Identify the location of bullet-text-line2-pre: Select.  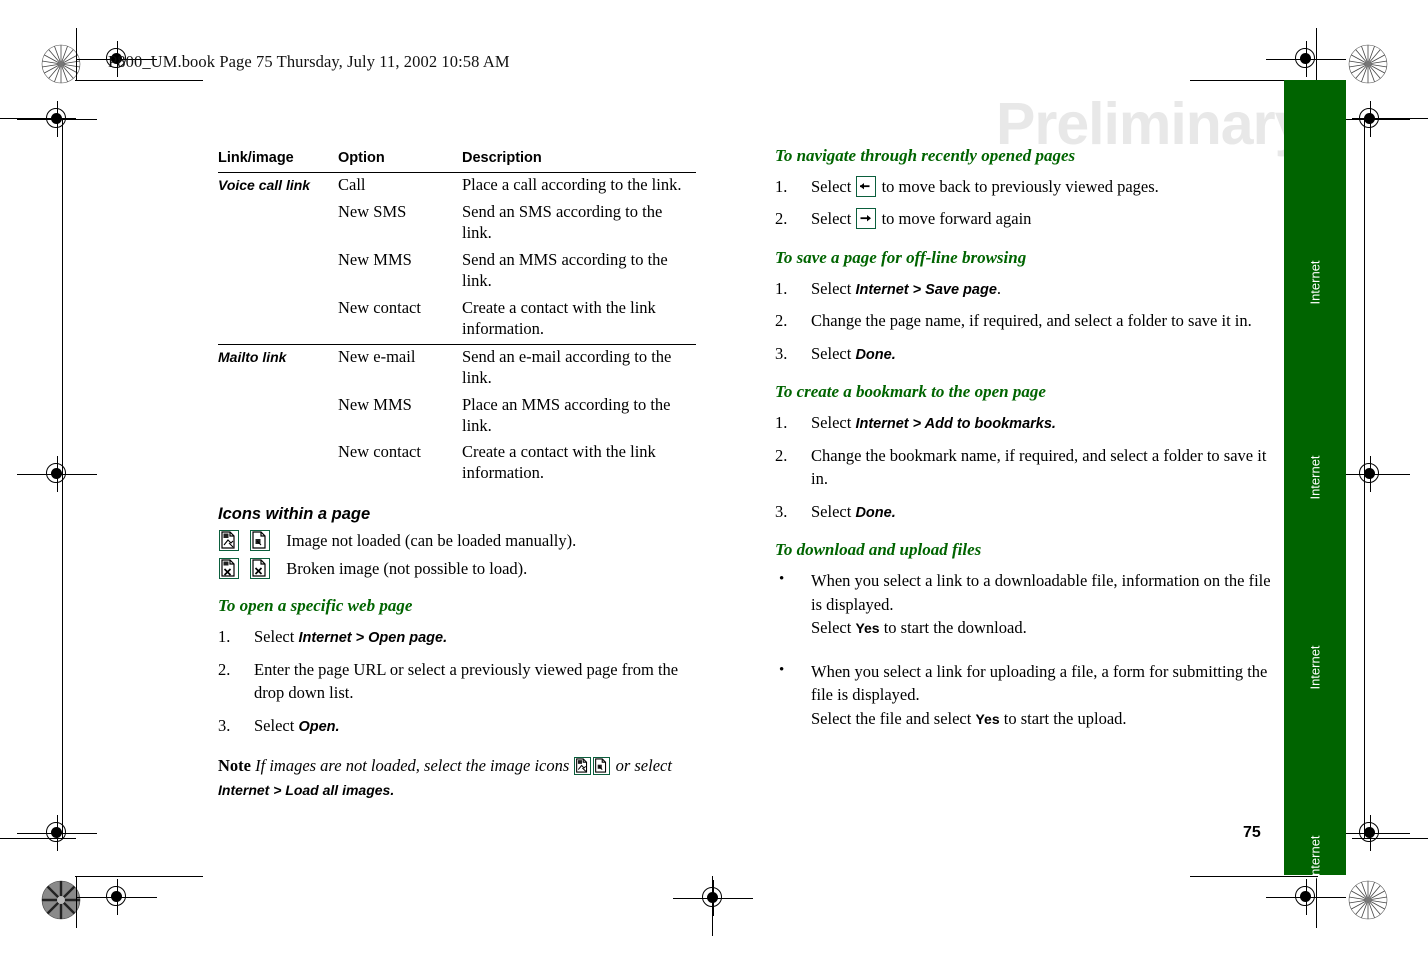
(833, 628).